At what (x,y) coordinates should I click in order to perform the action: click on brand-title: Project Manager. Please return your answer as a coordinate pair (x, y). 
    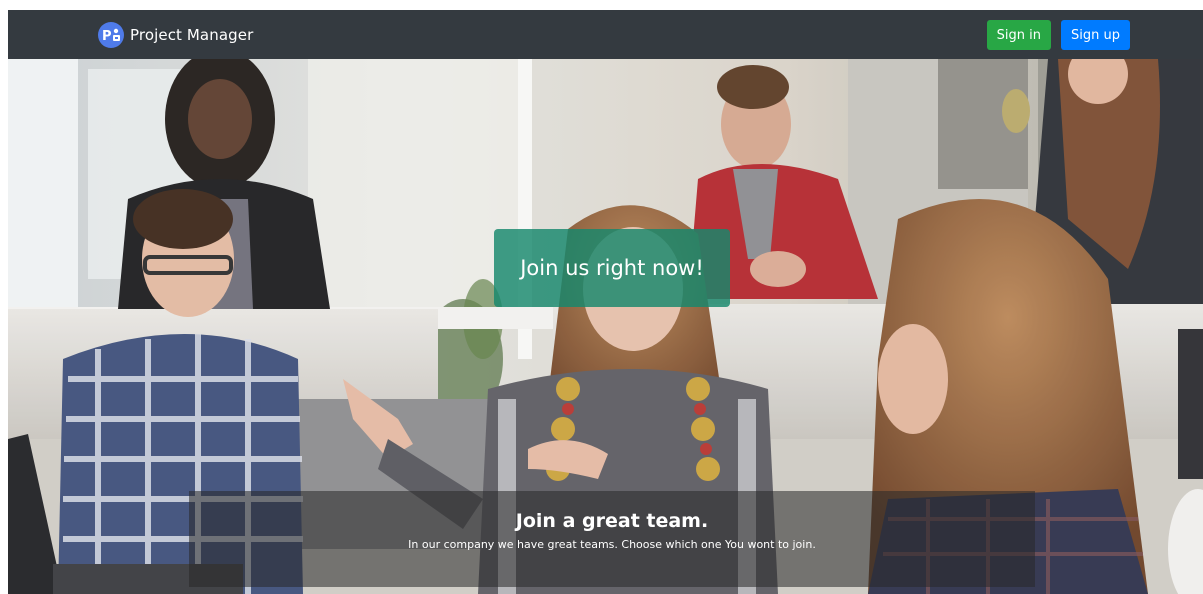
    Looking at the image, I should click on (192, 35).